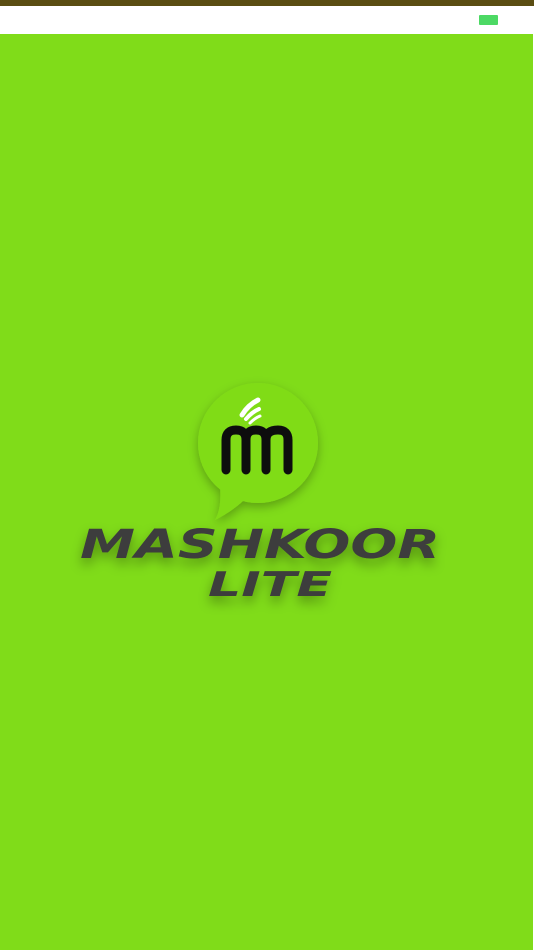 This screenshot has width=534, height=950. What do you see at coordinates (258, 451) in the screenshot?
I see `chat-bubble-m-logo-icon` at bounding box center [258, 451].